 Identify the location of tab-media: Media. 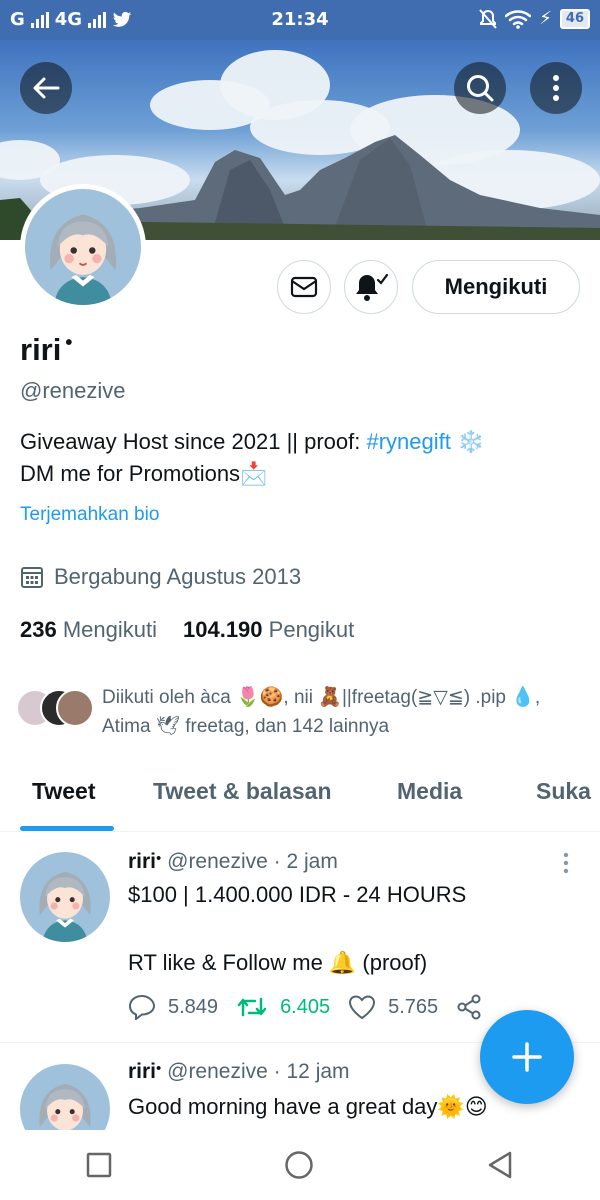
(429, 791).